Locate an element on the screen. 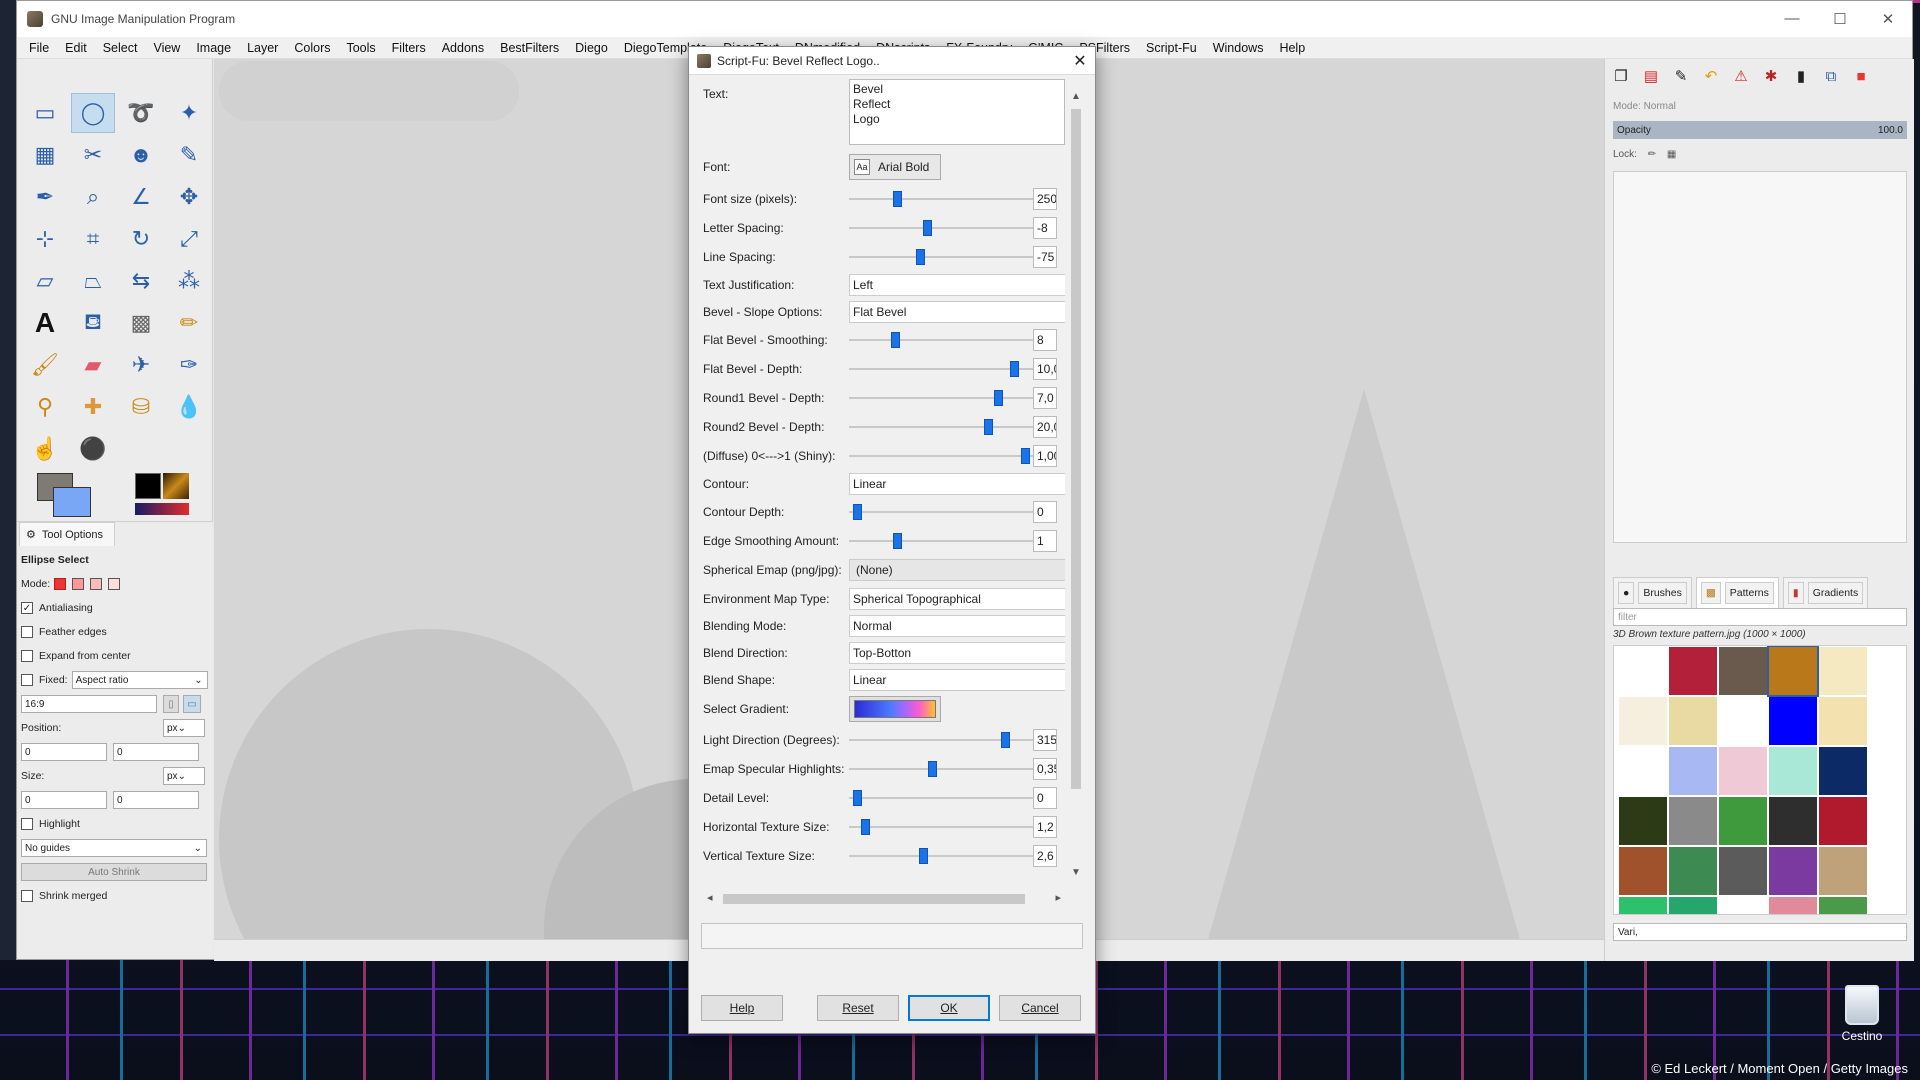 This screenshot has width=1920, height=1080. scale-icon: ⤢ is located at coordinates (189, 239).